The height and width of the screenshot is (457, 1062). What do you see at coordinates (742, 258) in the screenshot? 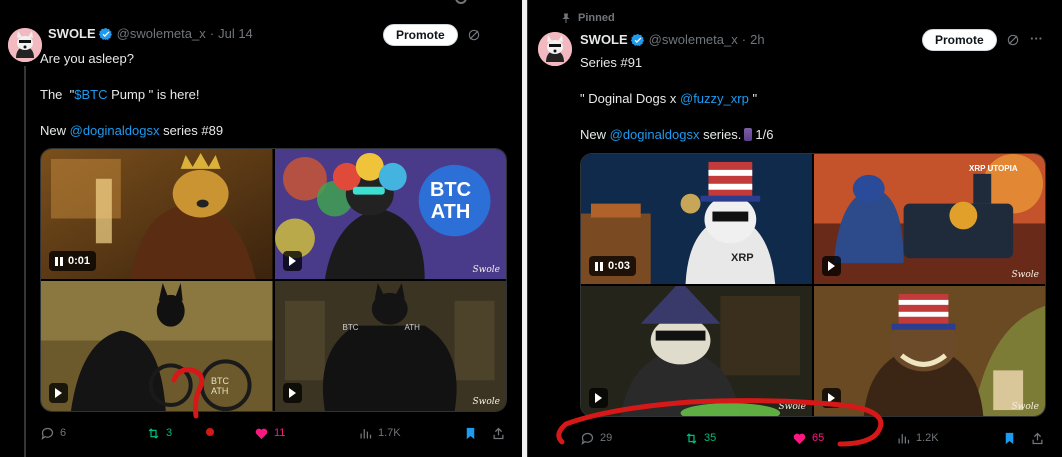
I see `xrp-shirt-text: XRP` at bounding box center [742, 258].